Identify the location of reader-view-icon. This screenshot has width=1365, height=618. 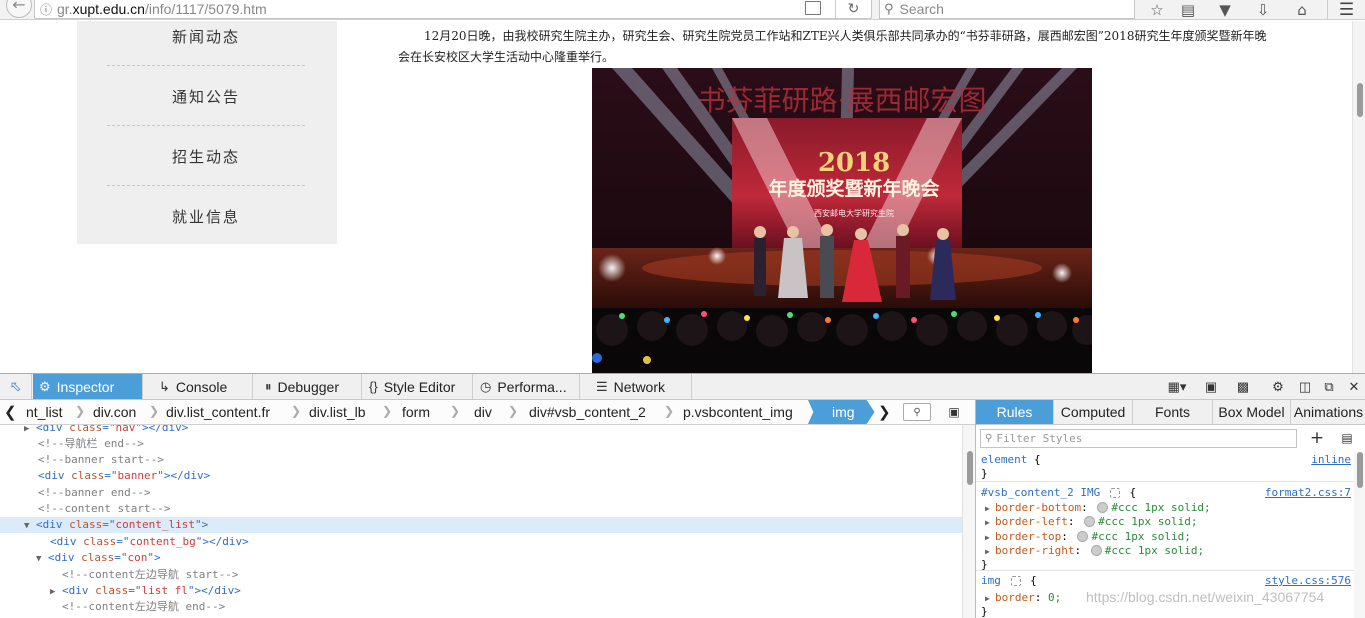
(813, 8).